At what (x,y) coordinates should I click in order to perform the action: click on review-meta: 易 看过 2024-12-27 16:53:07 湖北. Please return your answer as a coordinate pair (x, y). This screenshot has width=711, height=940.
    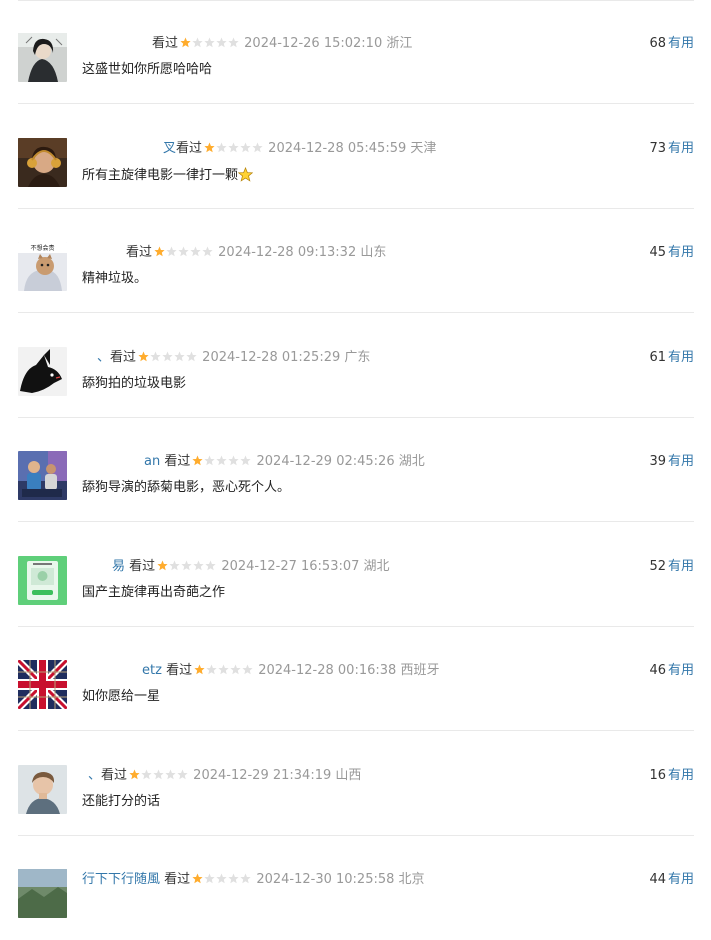
    Looking at the image, I should click on (251, 567).